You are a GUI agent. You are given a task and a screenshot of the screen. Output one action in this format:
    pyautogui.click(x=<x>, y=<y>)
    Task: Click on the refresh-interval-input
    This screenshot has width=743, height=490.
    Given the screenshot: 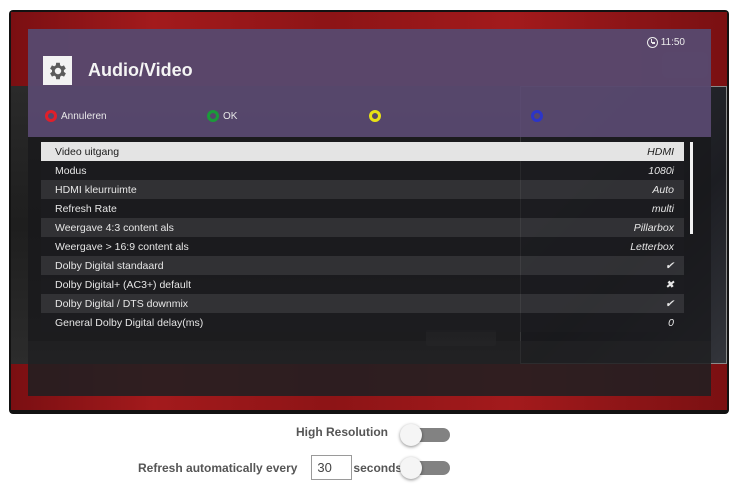 What is the action you would take?
    pyautogui.click(x=332, y=467)
    